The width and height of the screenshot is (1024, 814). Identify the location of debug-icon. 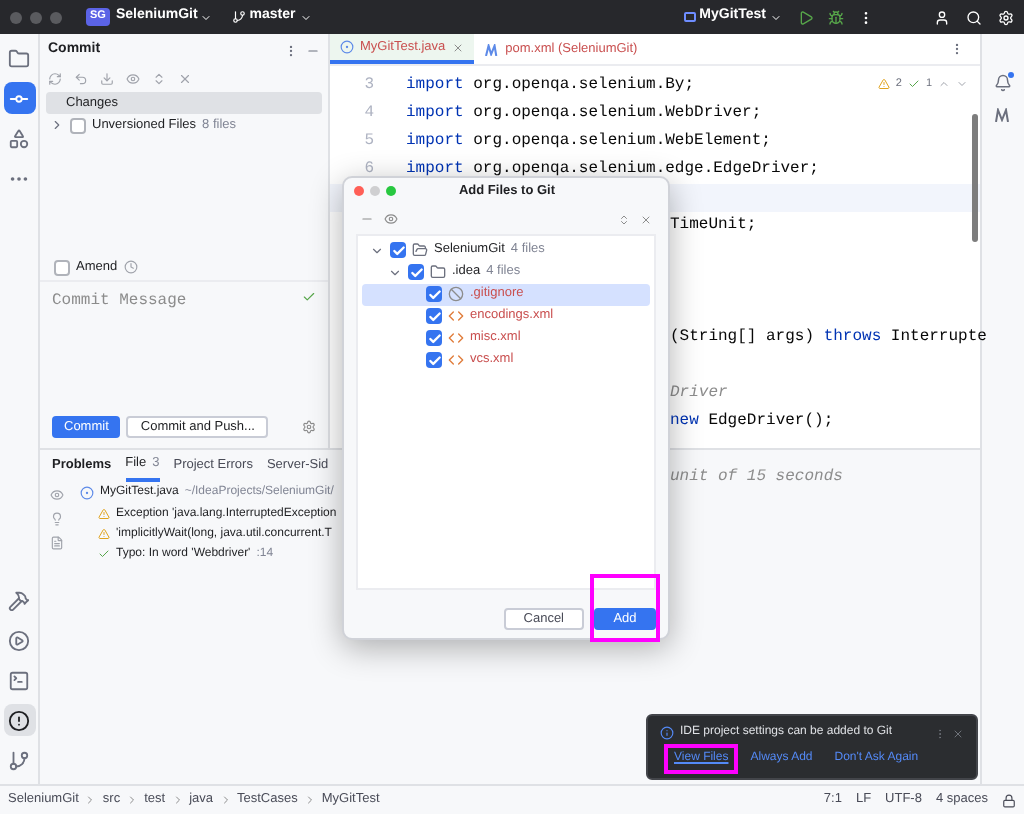
(836, 17).